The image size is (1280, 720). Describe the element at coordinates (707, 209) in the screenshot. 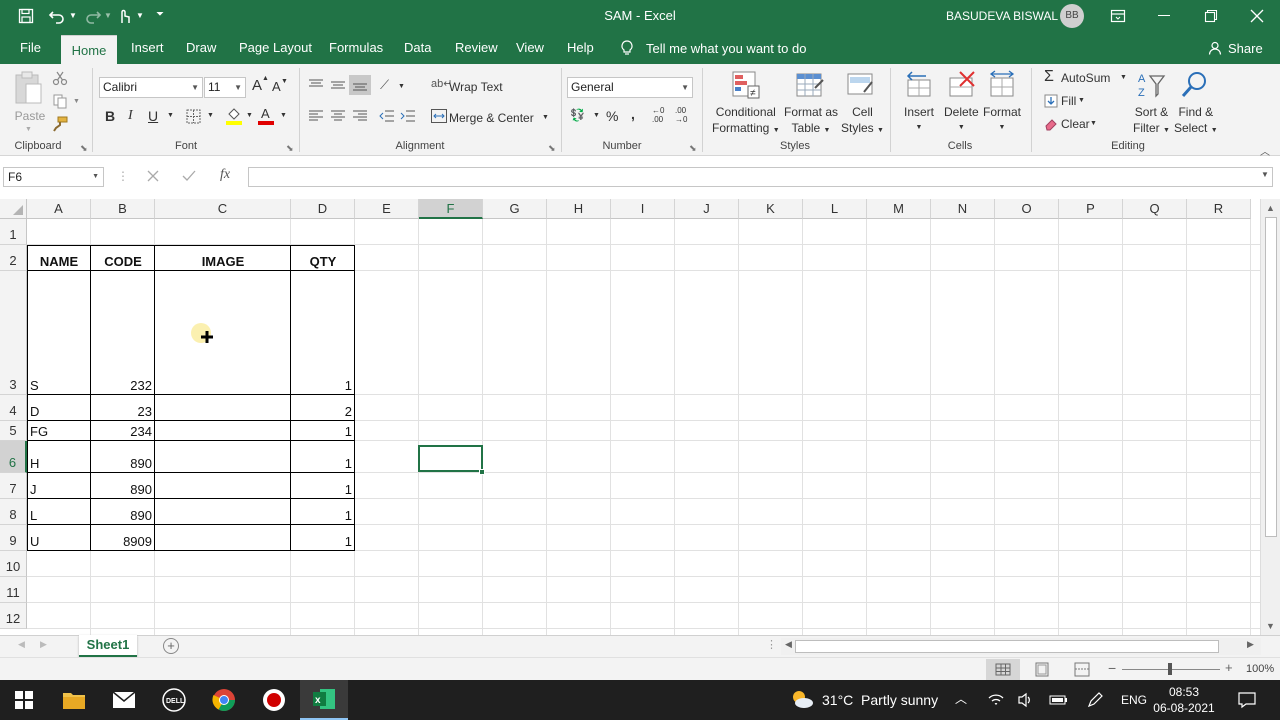

I see `column-header-j: J` at that location.